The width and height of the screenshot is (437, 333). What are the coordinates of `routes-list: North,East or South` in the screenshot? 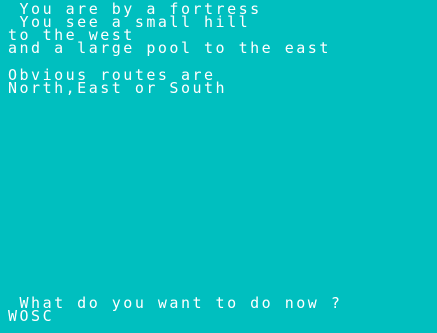 It's located at (118, 88).